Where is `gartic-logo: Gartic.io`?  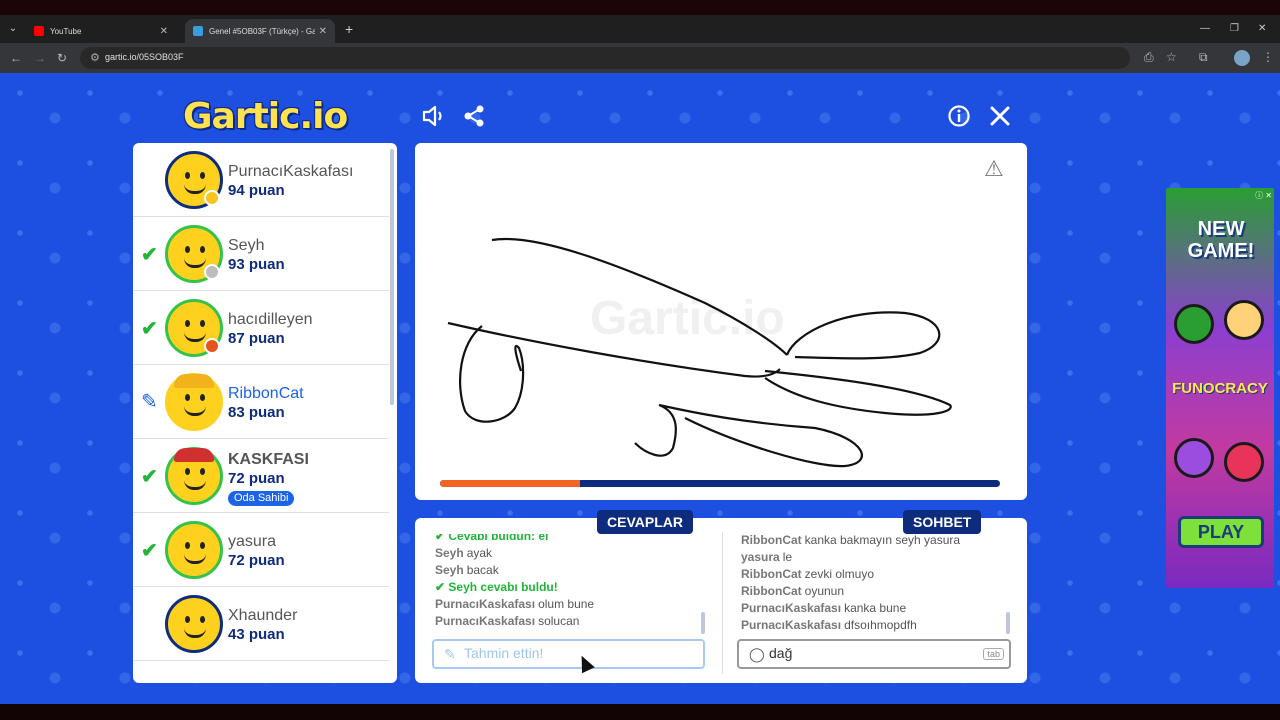
gartic-logo: Gartic.io is located at coordinates (265, 116).